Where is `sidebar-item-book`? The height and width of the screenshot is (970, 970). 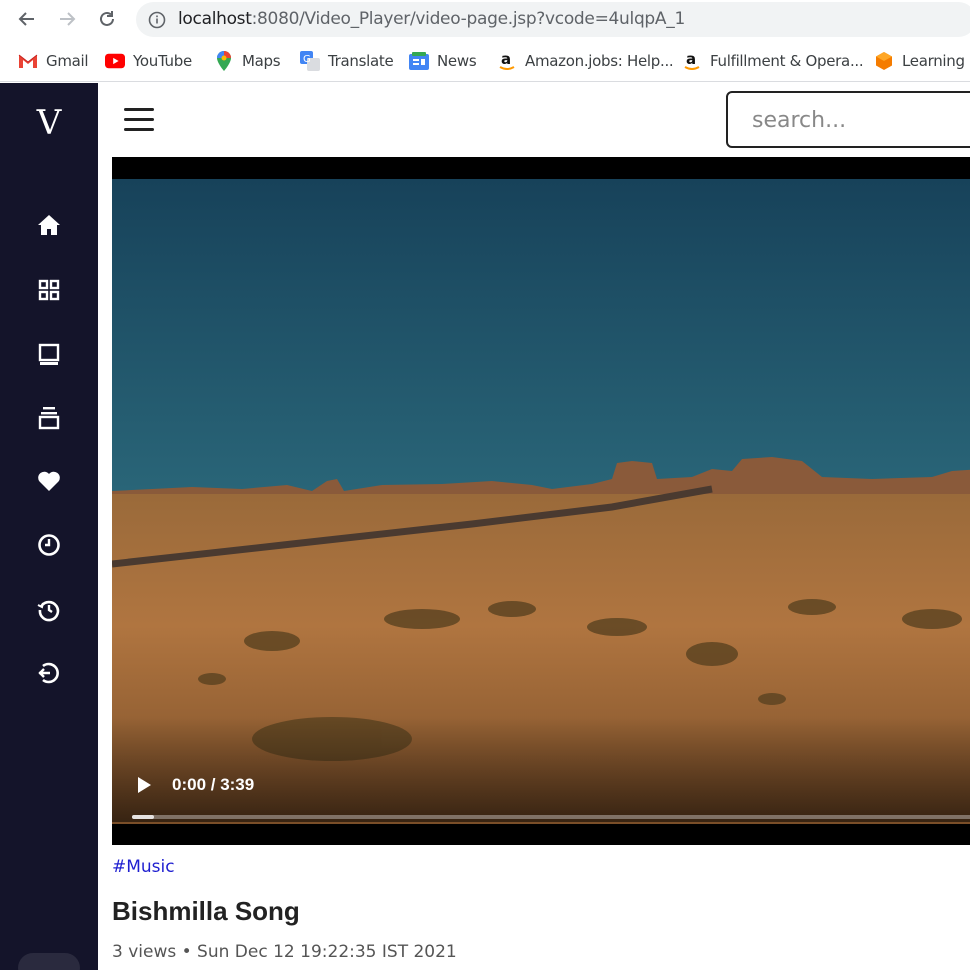 sidebar-item-book is located at coordinates (49, 355).